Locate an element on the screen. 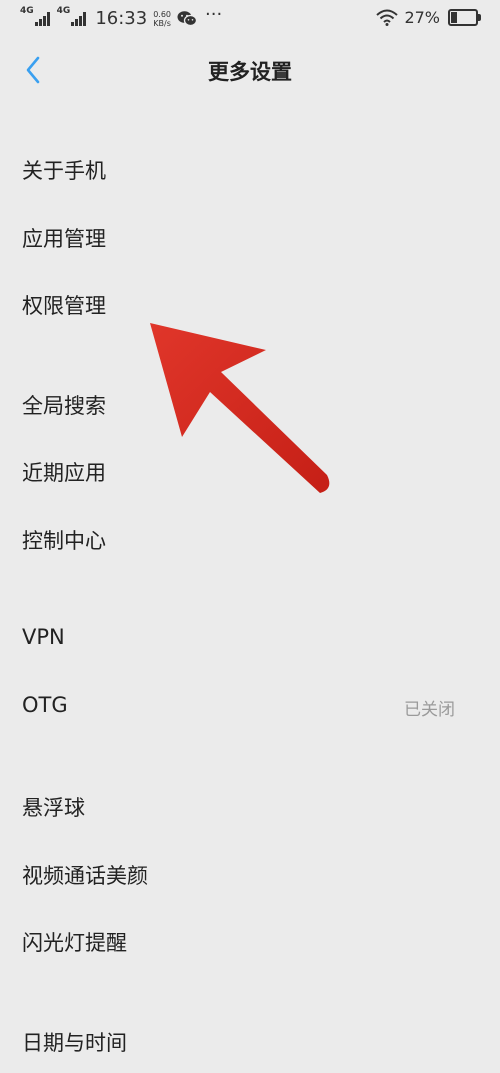 The image size is (500, 1073). wifi-icon is located at coordinates (387, 17).